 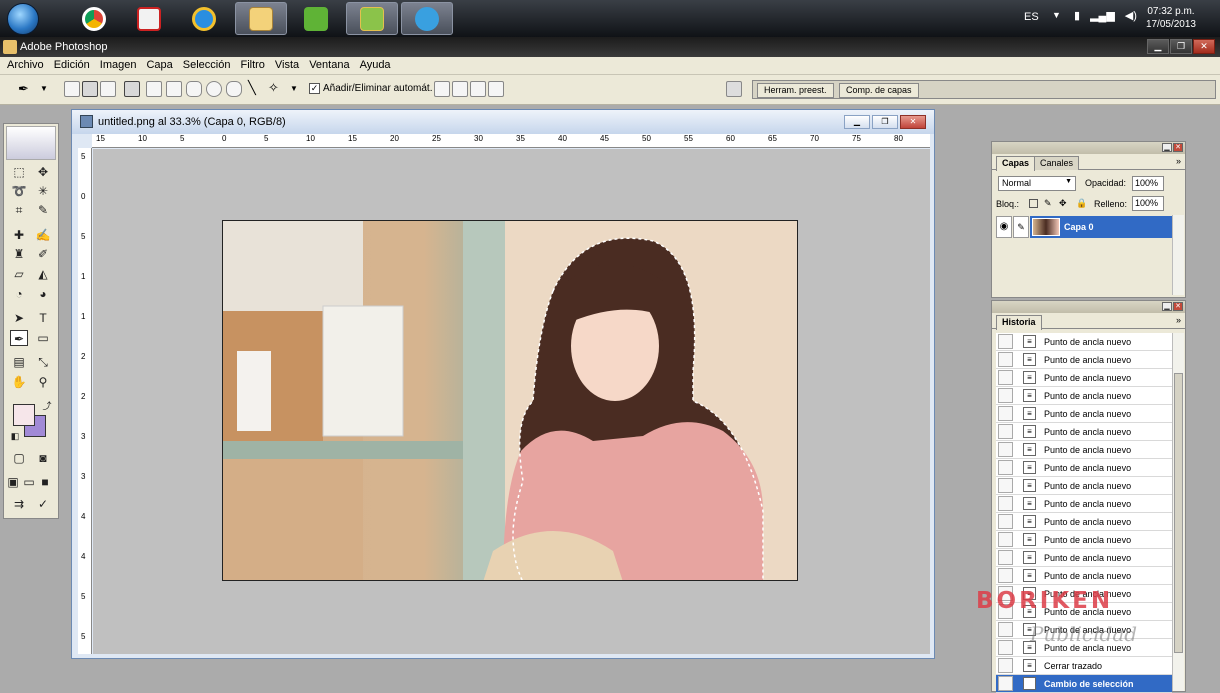 What do you see at coordinates (154, 89) in the screenshot?
I see `freeform-pen-icon` at bounding box center [154, 89].